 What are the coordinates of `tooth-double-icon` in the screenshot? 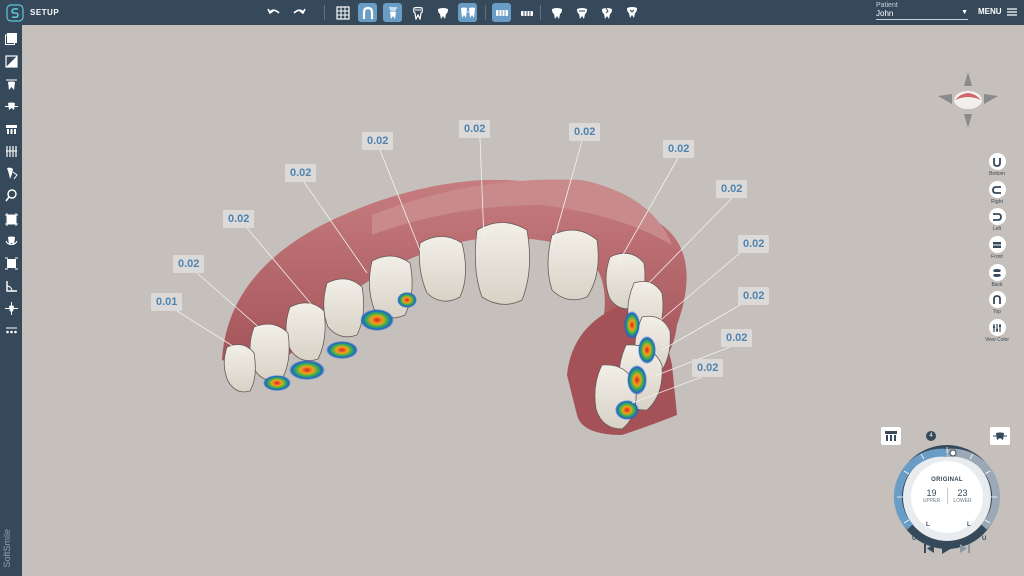 It's located at (581, 12).